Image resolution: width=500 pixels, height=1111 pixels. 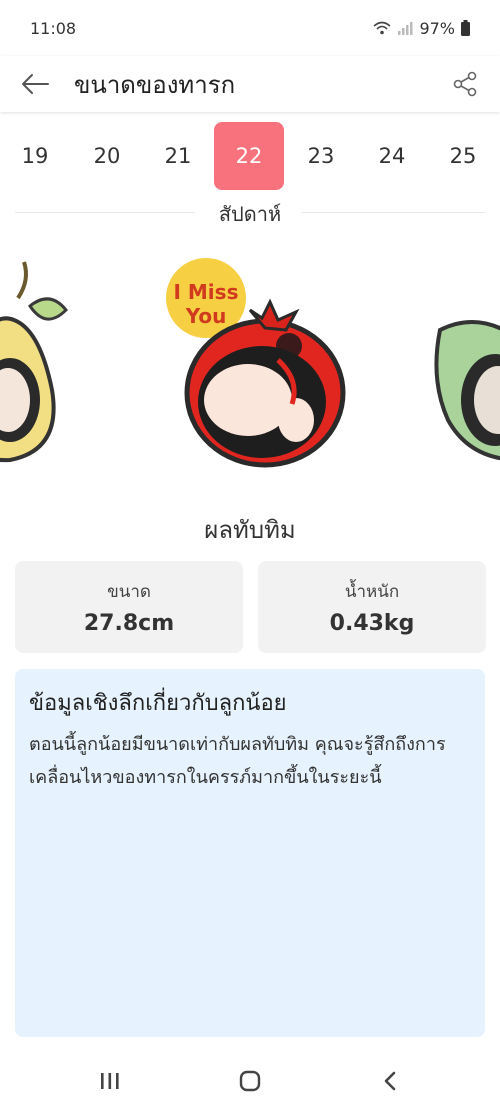 I want to click on back-arrow-icon, so click(x=35, y=84).